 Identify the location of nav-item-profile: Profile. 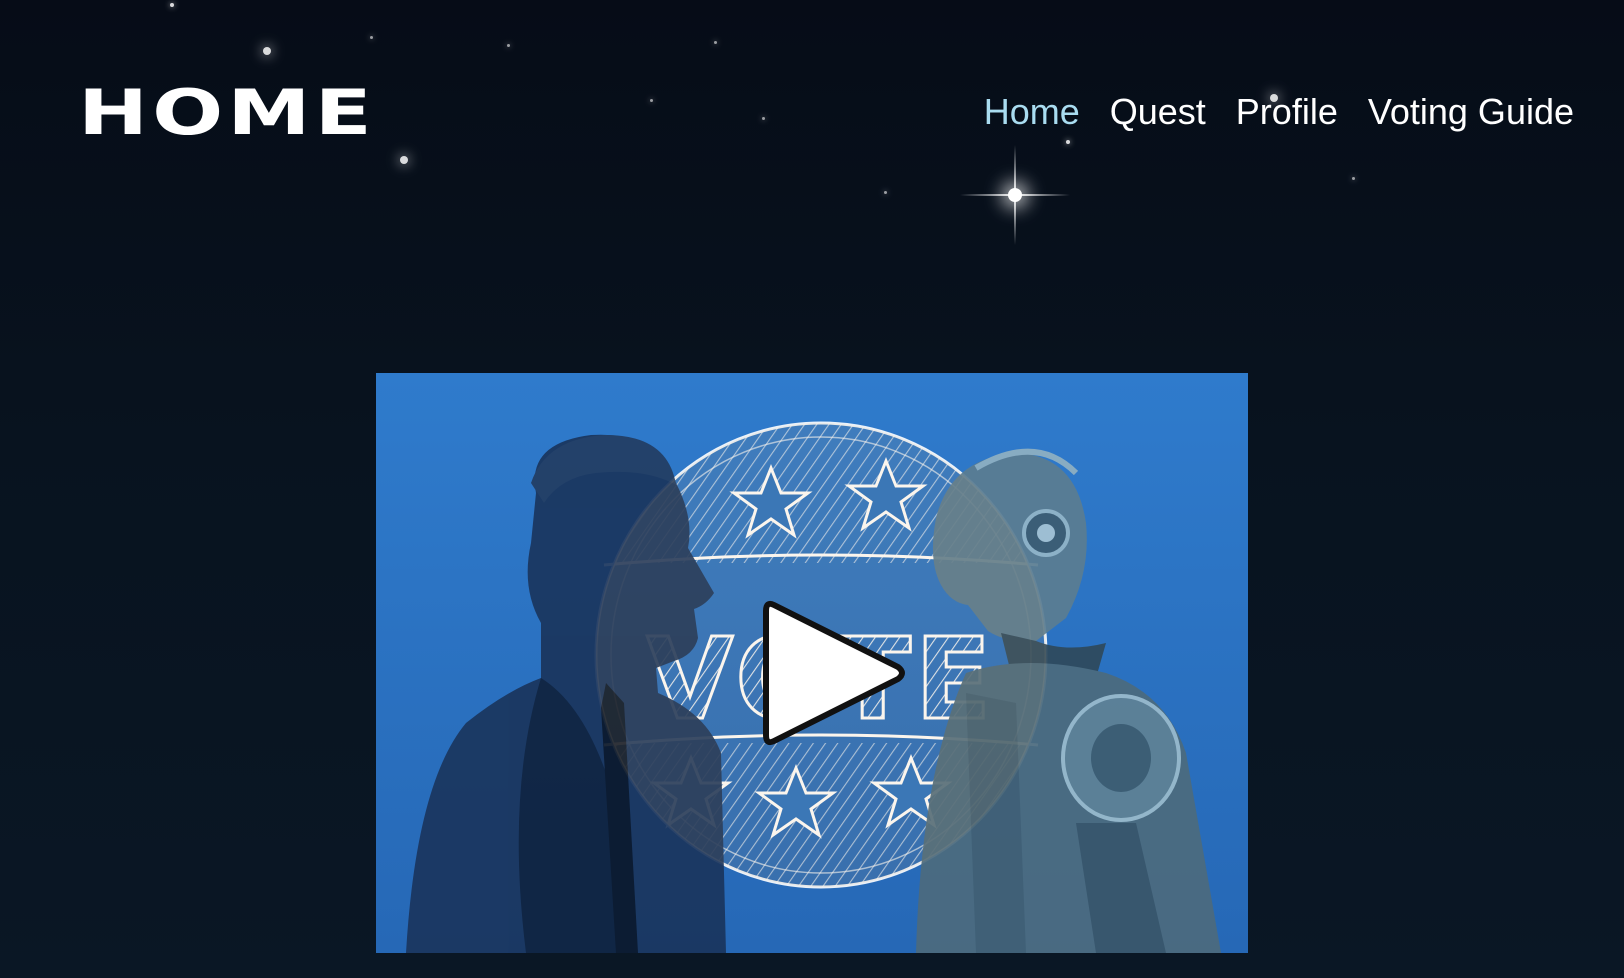
(1287, 111).